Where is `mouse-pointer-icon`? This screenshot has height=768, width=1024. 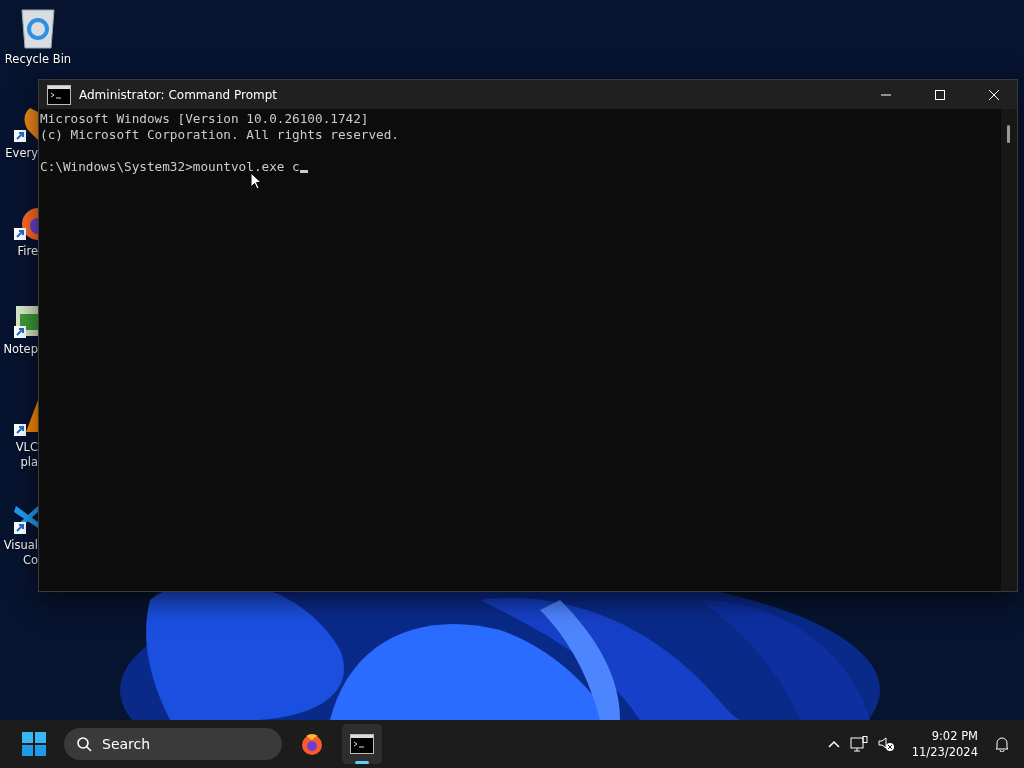
mouse-pointer-icon is located at coordinates (256, 181).